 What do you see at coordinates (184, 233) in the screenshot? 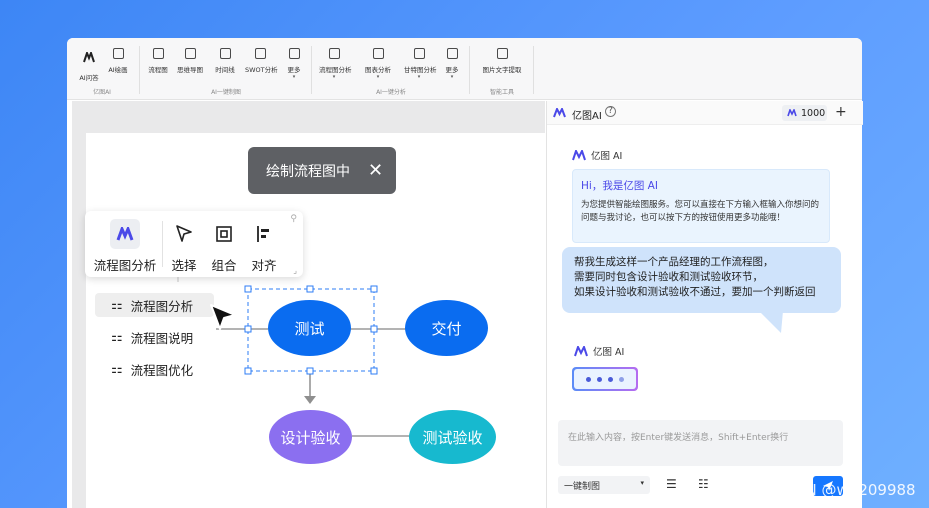
I see `cursor-icon` at bounding box center [184, 233].